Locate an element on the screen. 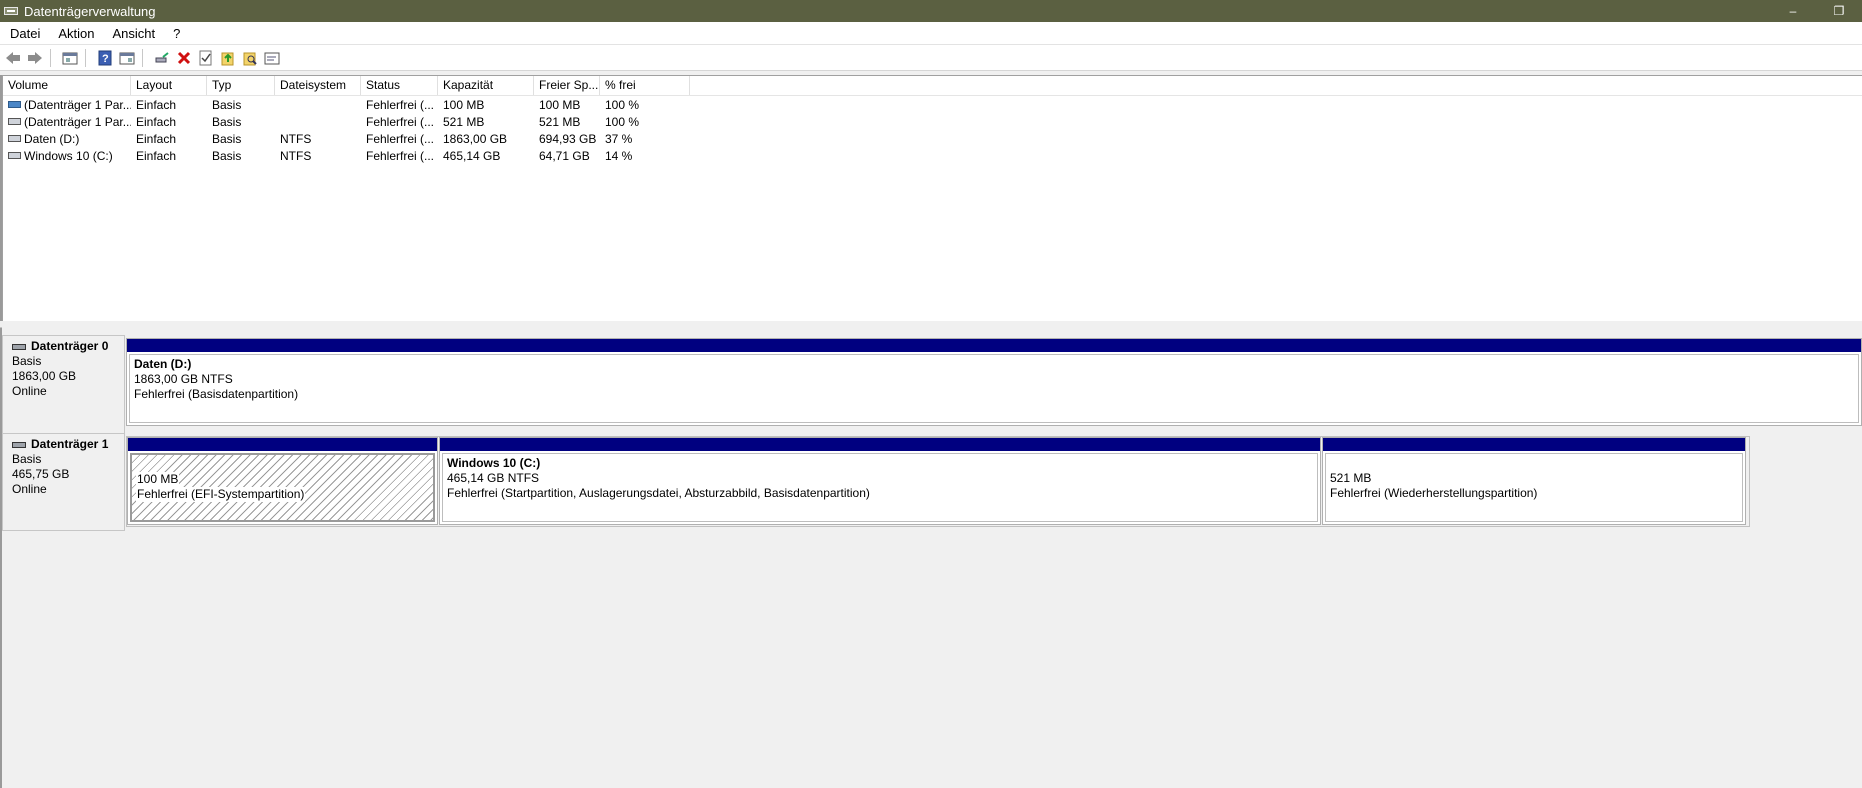  help-icon: ? is located at coordinates (105, 58).